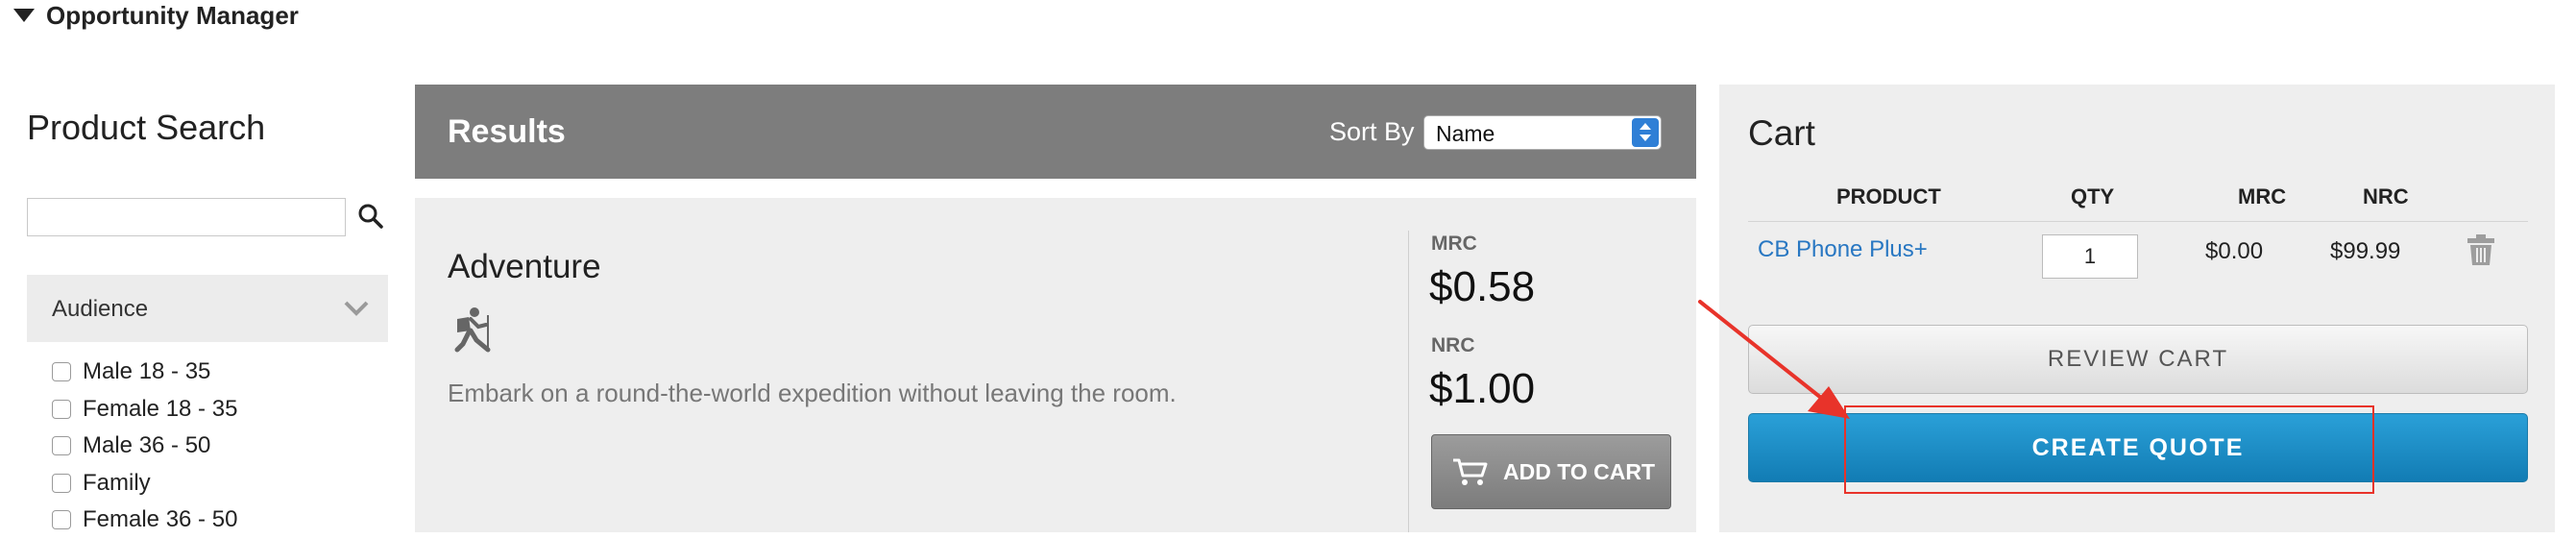  What do you see at coordinates (2138, 359) in the screenshot?
I see `review-cart-button: REVIEW CART` at bounding box center [2138, 359].